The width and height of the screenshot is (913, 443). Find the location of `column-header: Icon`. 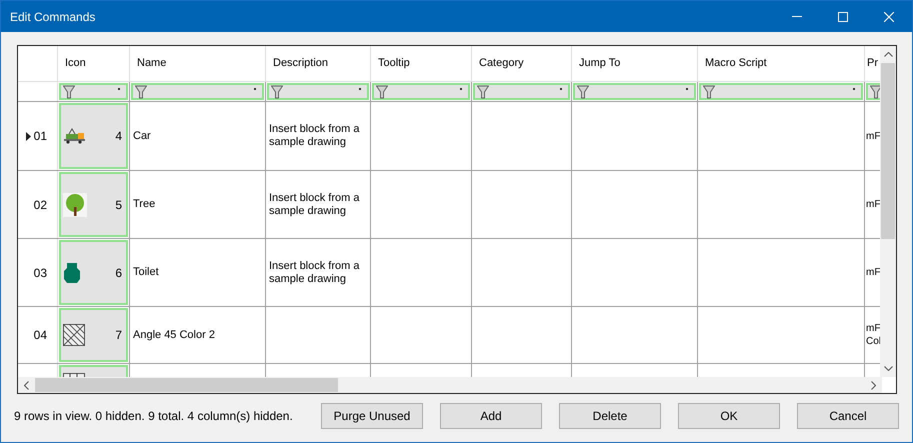

column-header: Icon is located at coordinates (75, 63).